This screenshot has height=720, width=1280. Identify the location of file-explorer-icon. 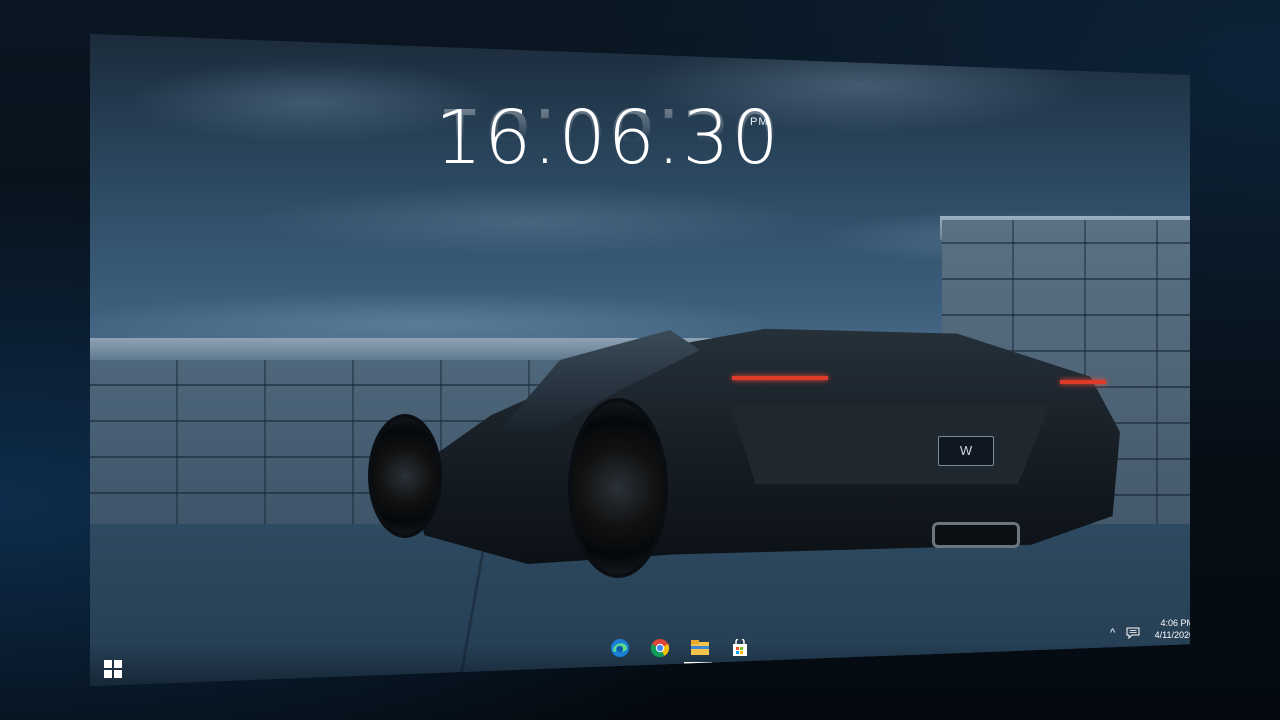
(700, 648).